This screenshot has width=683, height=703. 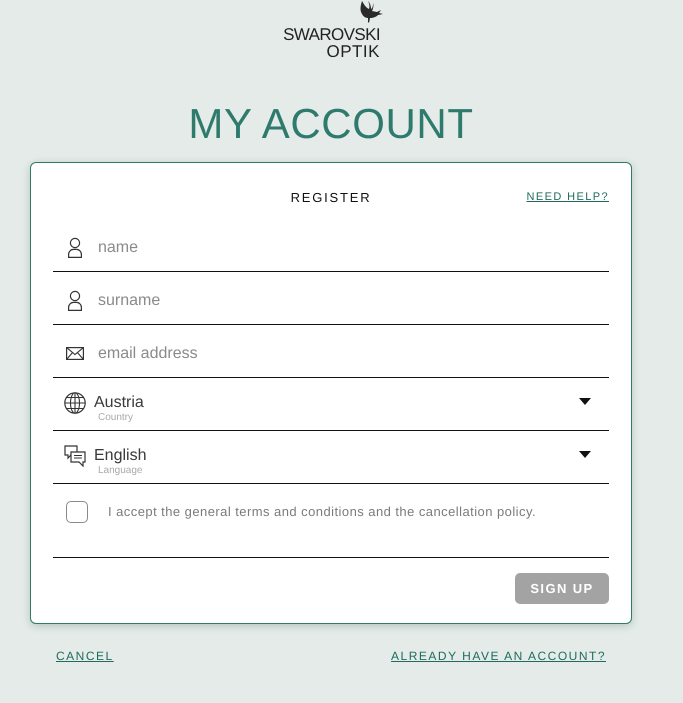 I want to click on logo-subtitle: OPTIK, so click(x=353, y=51).